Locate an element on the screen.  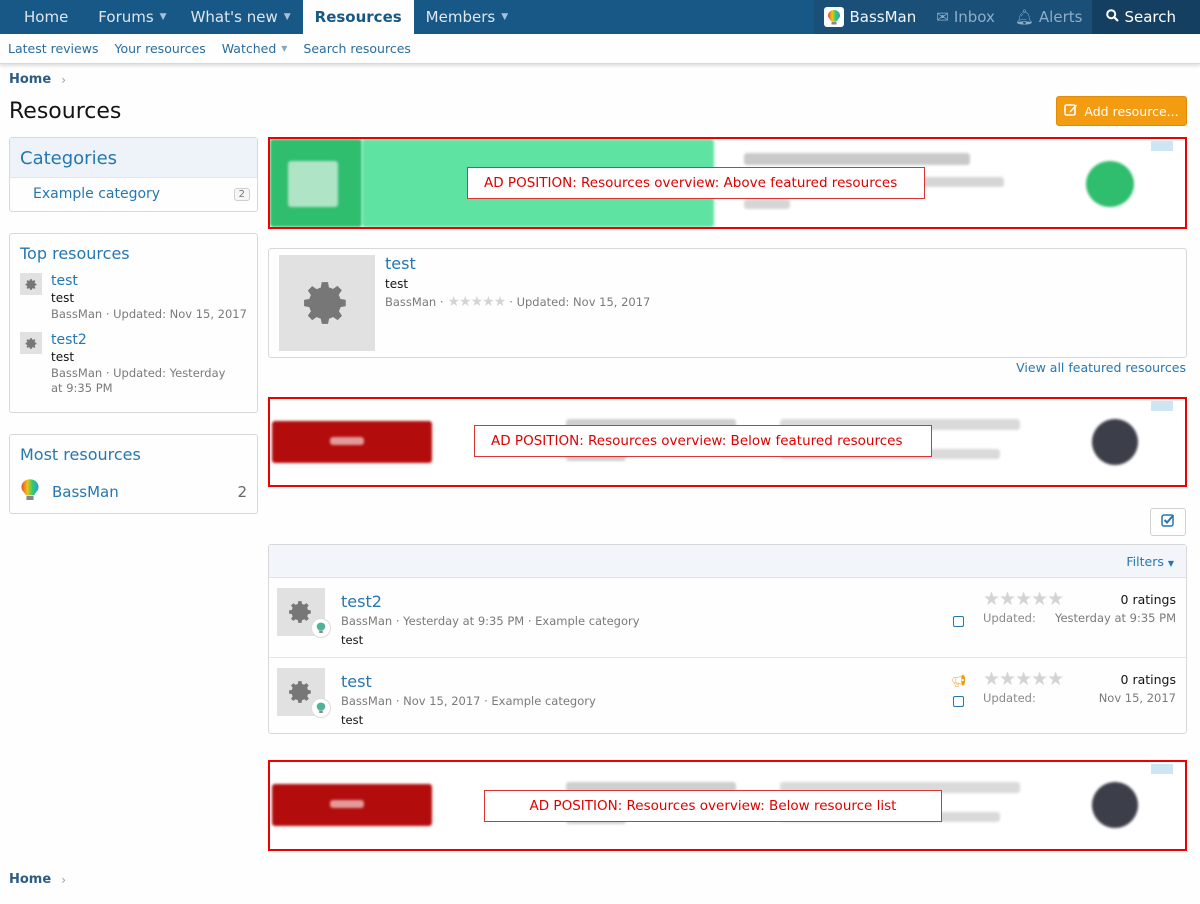
category-item: Example category 2 is located at coordinates (133, 194).